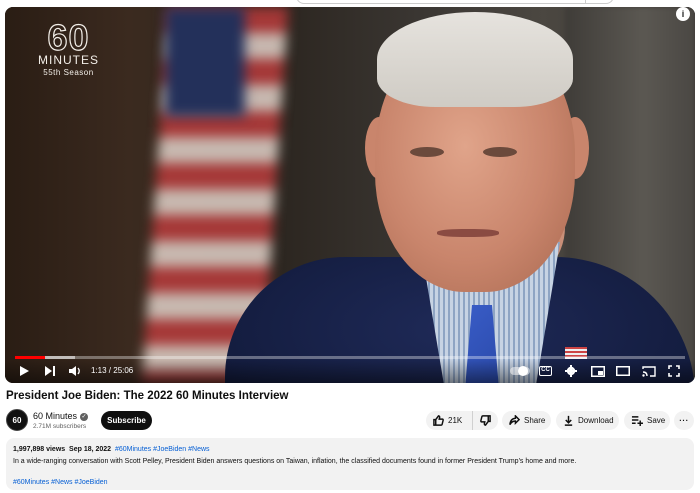 The image size is (700, 493). Describe the element at coordinates (568, 420) in the screenshot. I see `download-icon` at that location.